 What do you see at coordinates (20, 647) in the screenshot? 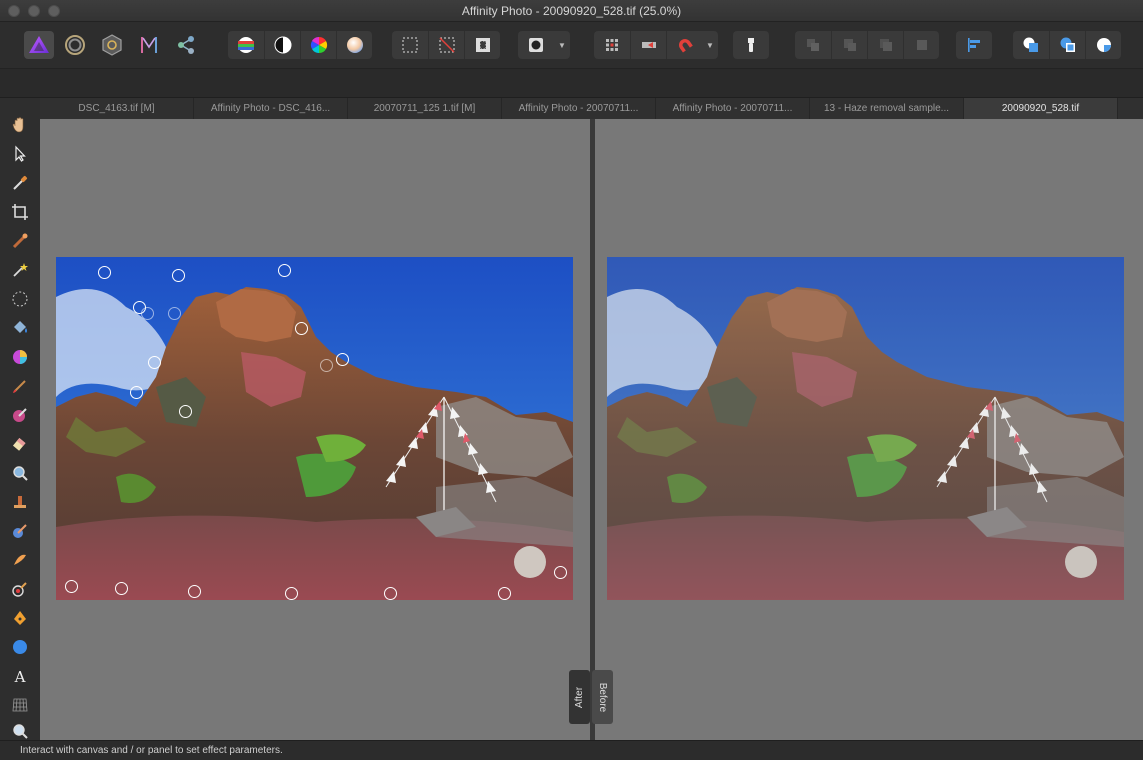
I see `shape-tool-button` at bounding box center [20, 647].